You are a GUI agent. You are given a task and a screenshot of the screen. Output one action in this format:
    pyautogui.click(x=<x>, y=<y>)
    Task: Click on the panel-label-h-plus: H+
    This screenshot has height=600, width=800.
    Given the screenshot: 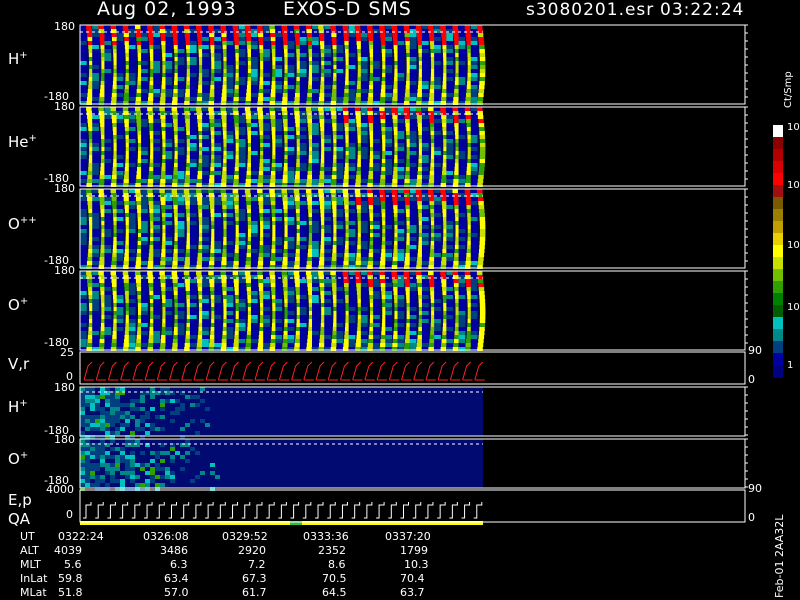 What is the action you would take?
    pyautogui.click(x=18, y=59)
    